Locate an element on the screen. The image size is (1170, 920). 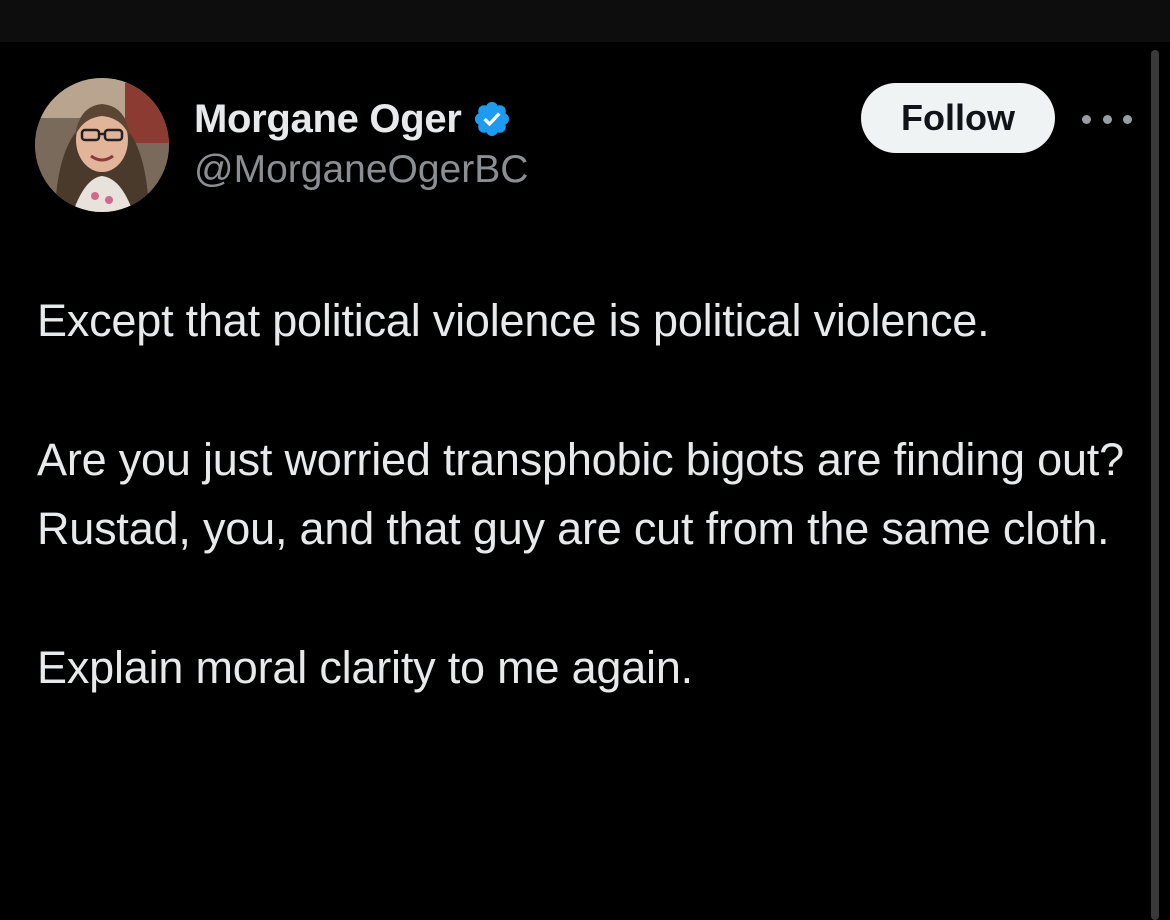
scrollbar is located at coordinates (1155, 485).